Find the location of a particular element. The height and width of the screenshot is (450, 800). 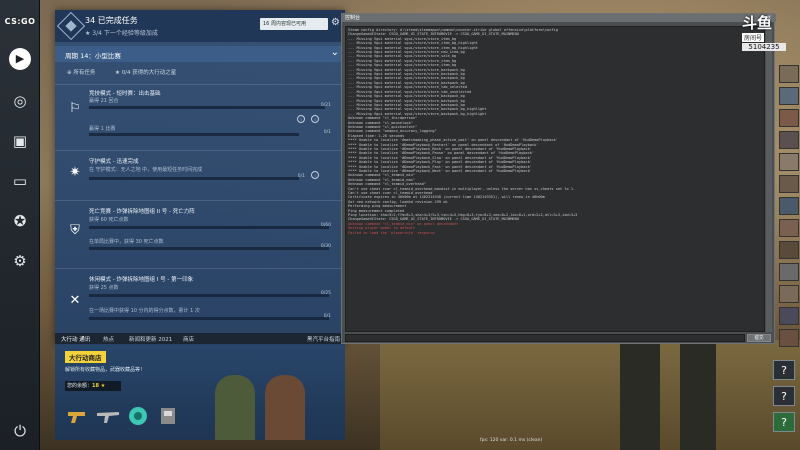

room-number: 5104235 is located at coordinates (764, 47).